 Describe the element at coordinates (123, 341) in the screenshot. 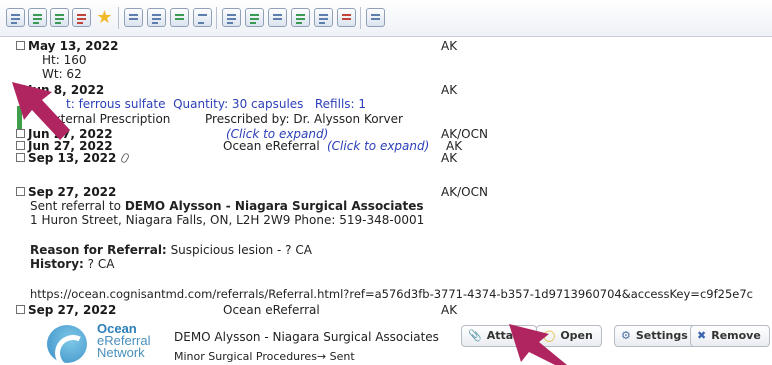

I see `logo-text: Ocean eReferral Network` at that location.